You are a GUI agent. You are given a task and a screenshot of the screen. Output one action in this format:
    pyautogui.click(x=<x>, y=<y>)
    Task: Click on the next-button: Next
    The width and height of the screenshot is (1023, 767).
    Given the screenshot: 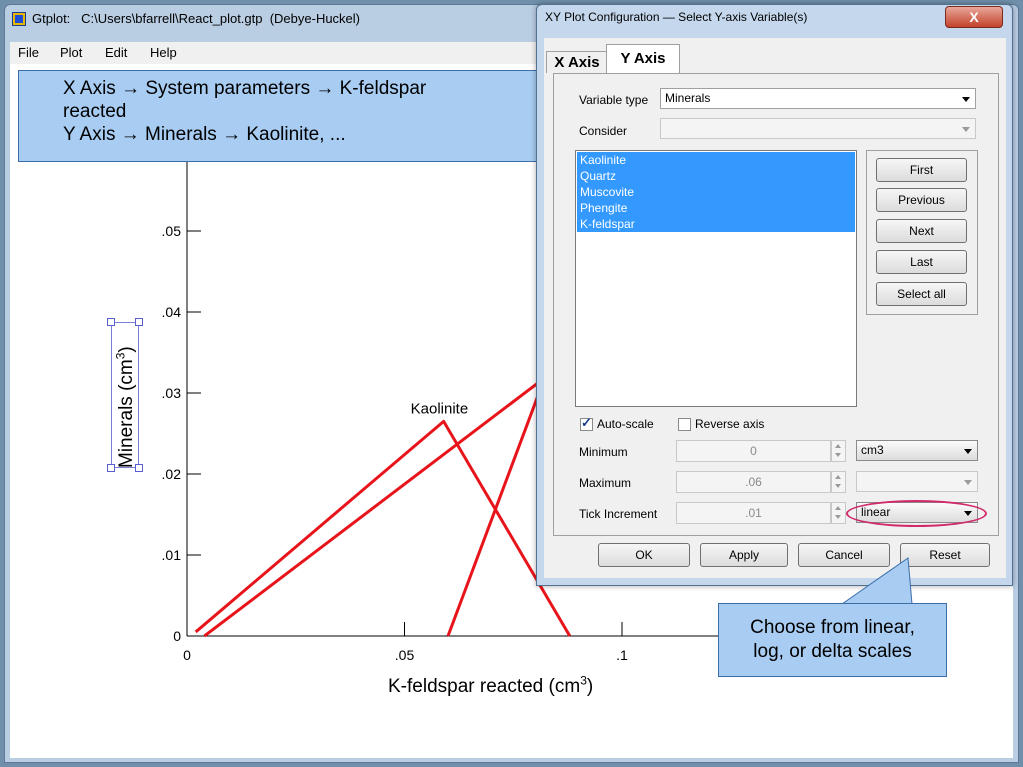 What is the action you would take?
    pyautogui.click(x=921, y=231)
    